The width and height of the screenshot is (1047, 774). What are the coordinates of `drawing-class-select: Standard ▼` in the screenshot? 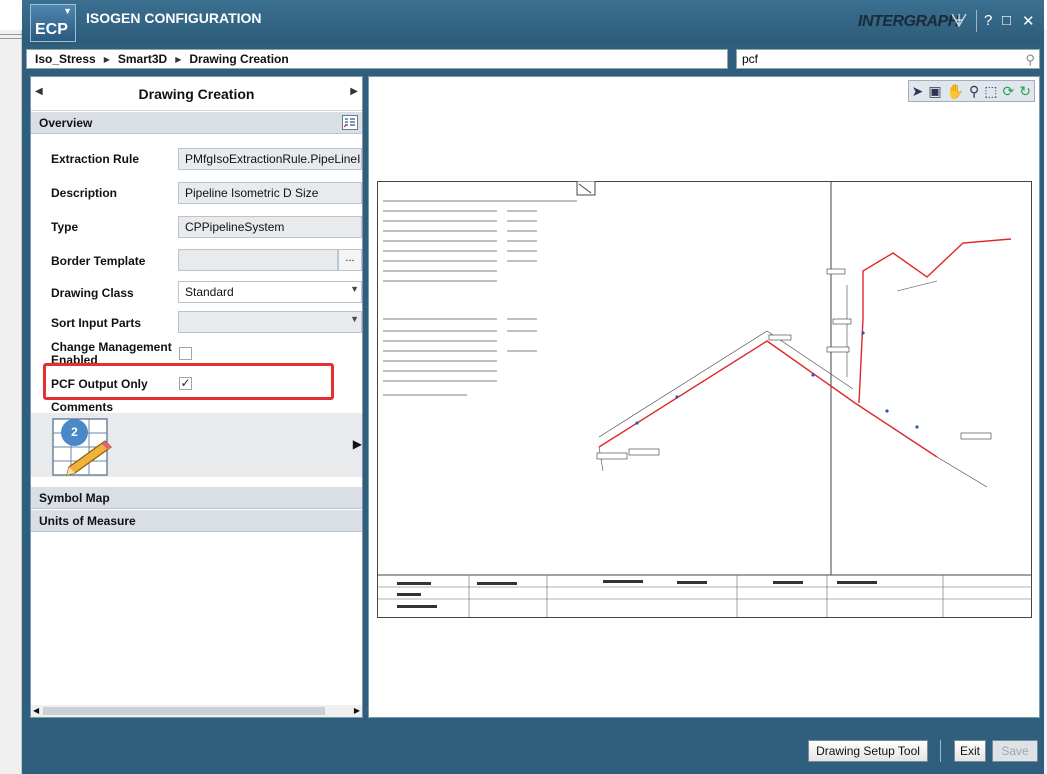 It's located at (270, 292).